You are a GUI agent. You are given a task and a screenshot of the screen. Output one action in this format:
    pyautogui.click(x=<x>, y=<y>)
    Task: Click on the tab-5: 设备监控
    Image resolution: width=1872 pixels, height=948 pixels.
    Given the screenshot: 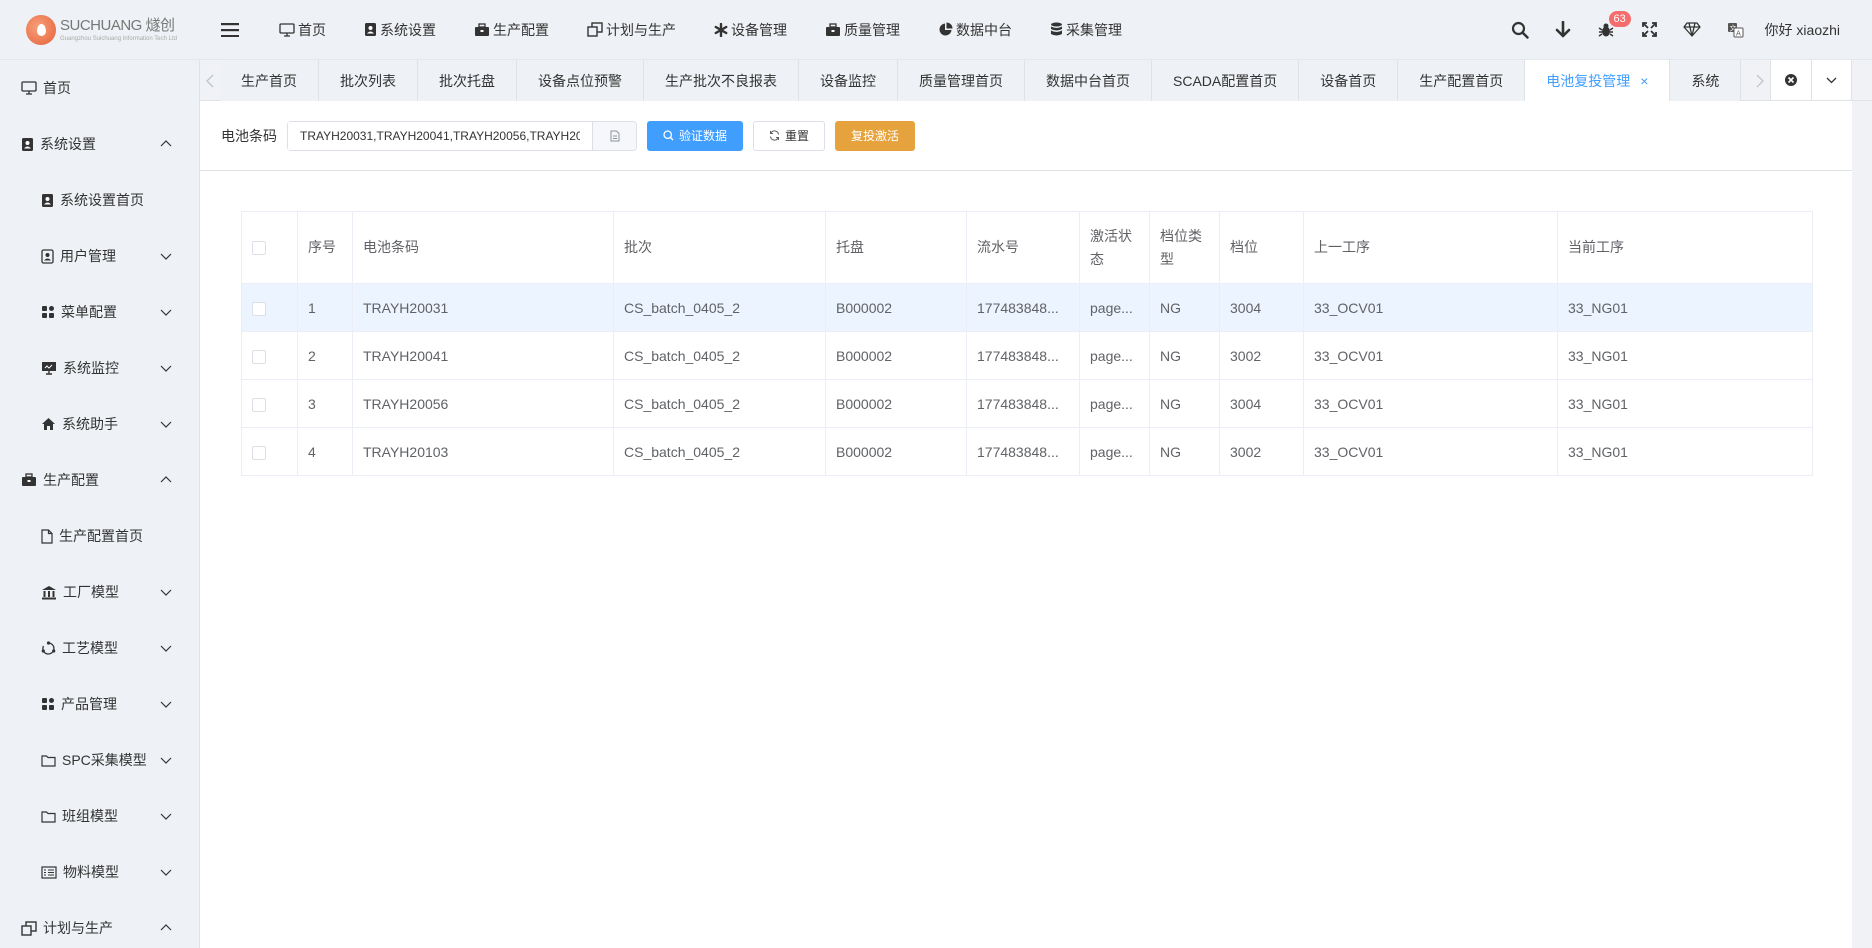 What is the action you would take?
    pyautogui.click(x=848, y=80)
    